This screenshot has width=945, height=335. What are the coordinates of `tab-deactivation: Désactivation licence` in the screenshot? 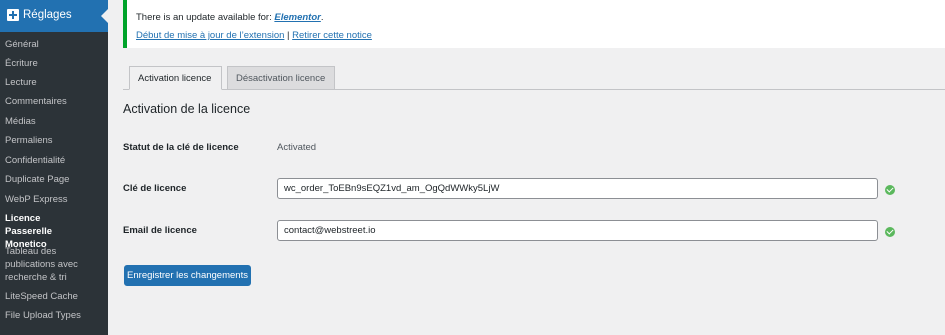 It's located at (281, 78).